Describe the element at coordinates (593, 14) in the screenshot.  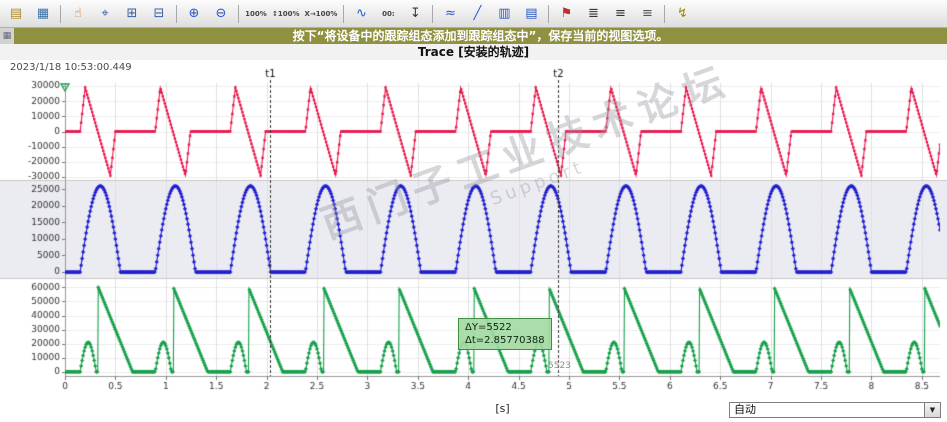
I see `legend-button: ≣` at that location.